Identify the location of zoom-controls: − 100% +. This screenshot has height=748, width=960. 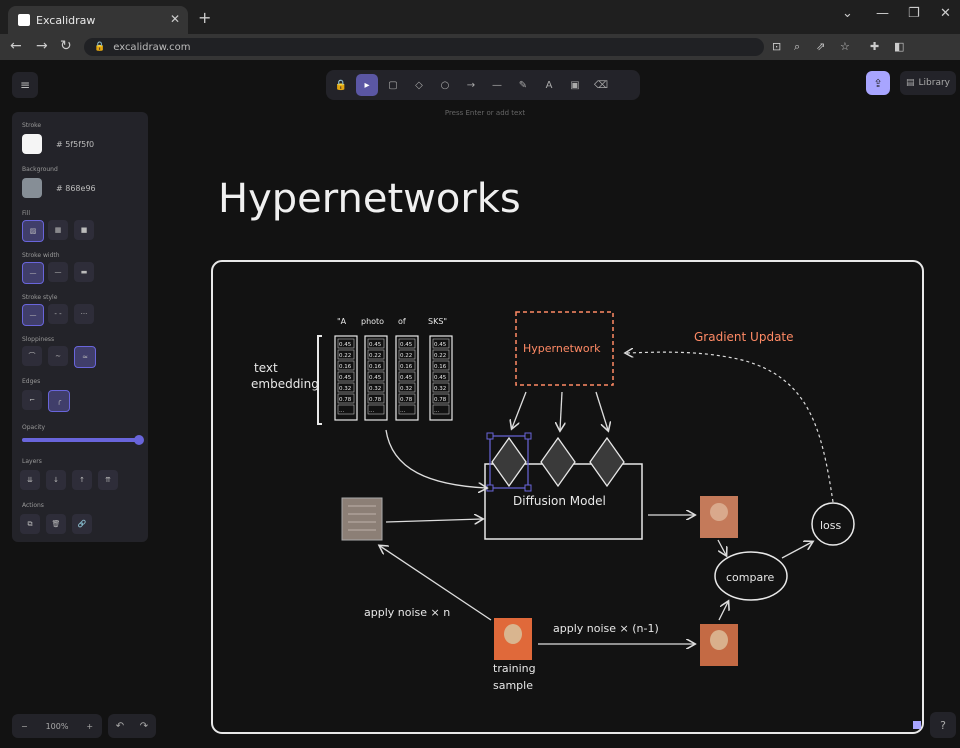
(57, 726).